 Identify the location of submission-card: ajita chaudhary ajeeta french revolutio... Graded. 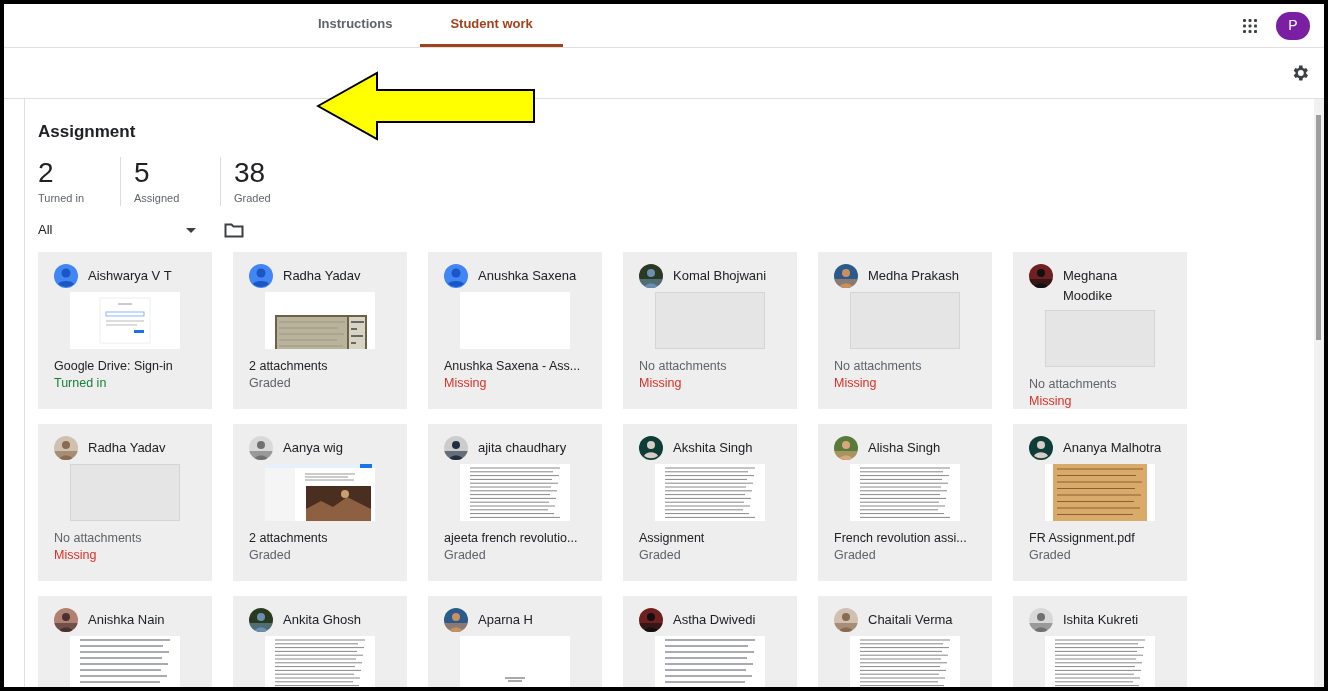
(515, 502).